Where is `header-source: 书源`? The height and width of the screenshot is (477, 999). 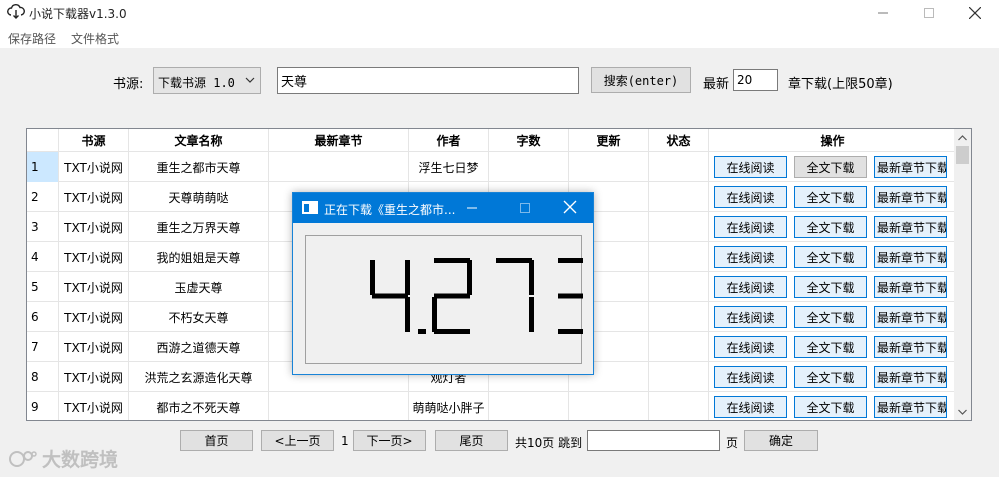
header-source: 书源 is located at coordinates (94, 140).